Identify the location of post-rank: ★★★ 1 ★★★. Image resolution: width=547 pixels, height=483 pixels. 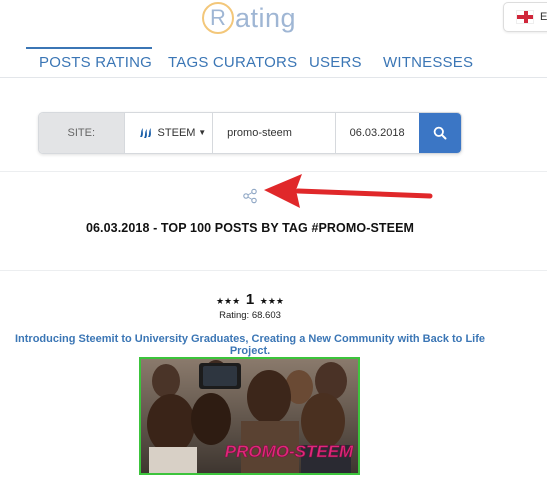
(250, 299).